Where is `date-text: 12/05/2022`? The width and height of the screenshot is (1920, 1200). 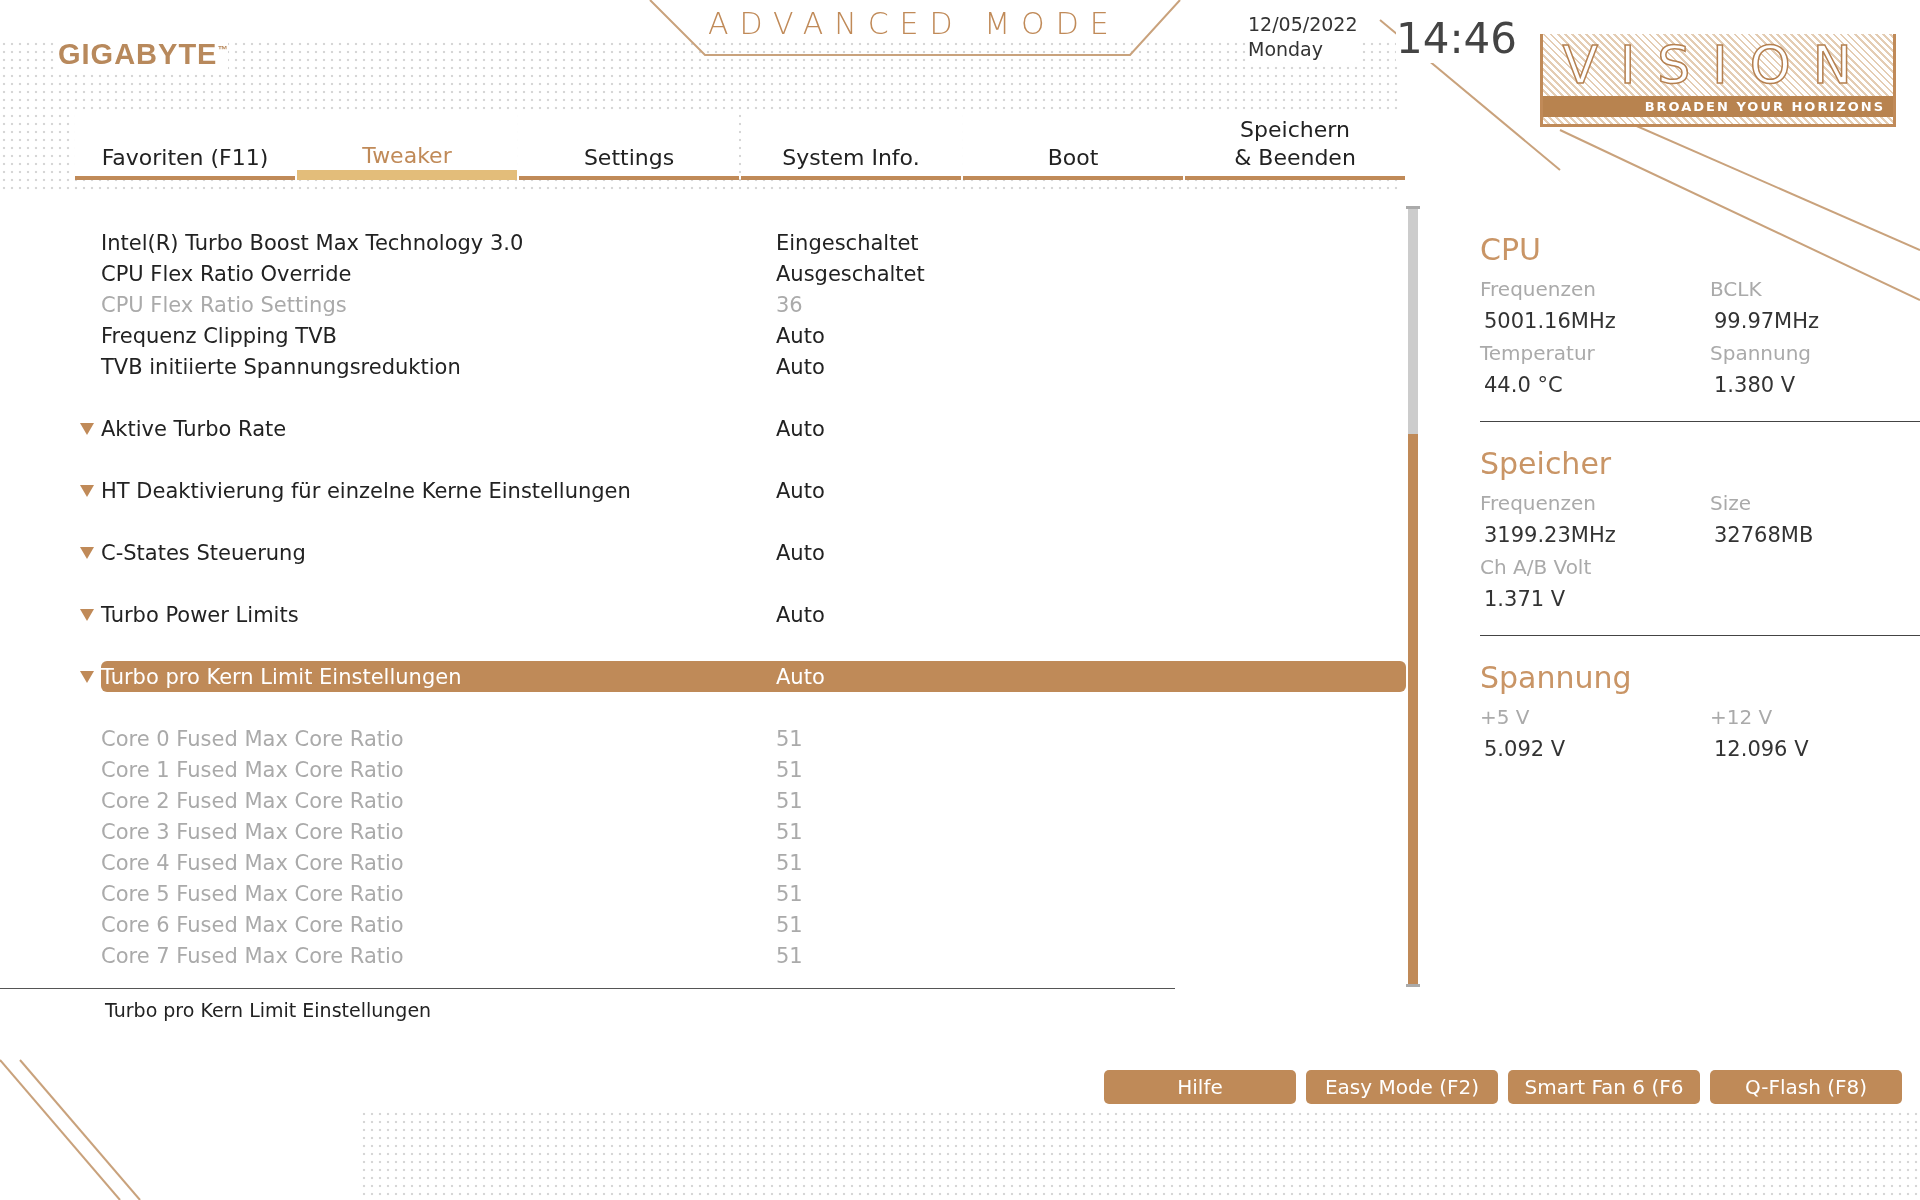 date-text: 12/05/2022 is located at coordinates (1303, 24).